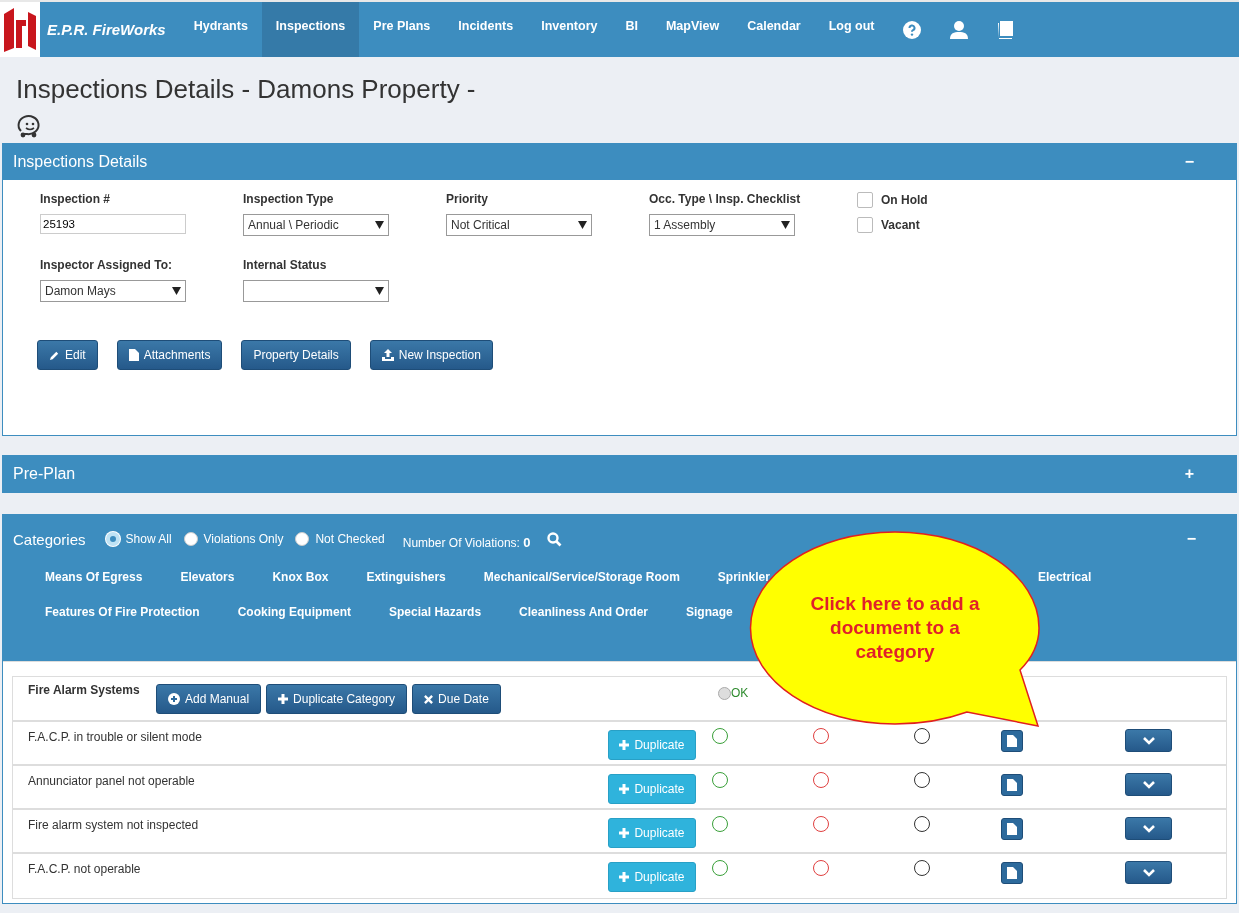 This screenshot has height=913, width=1239. I want to click on dropdown, so click(316, 291).